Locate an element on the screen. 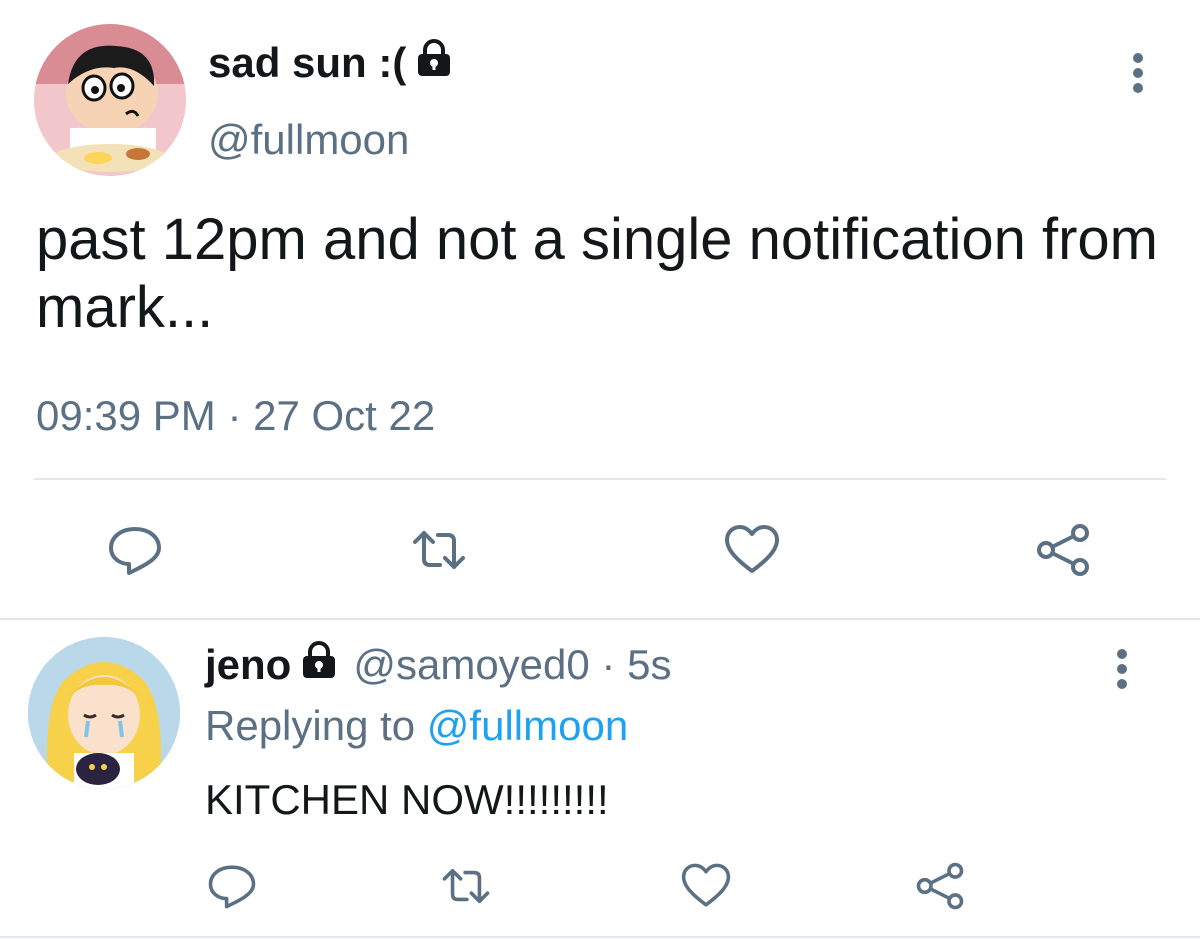 This screenshot has width=1200, height=939. display-name-text: jeno is located at coordinates (248, 664).